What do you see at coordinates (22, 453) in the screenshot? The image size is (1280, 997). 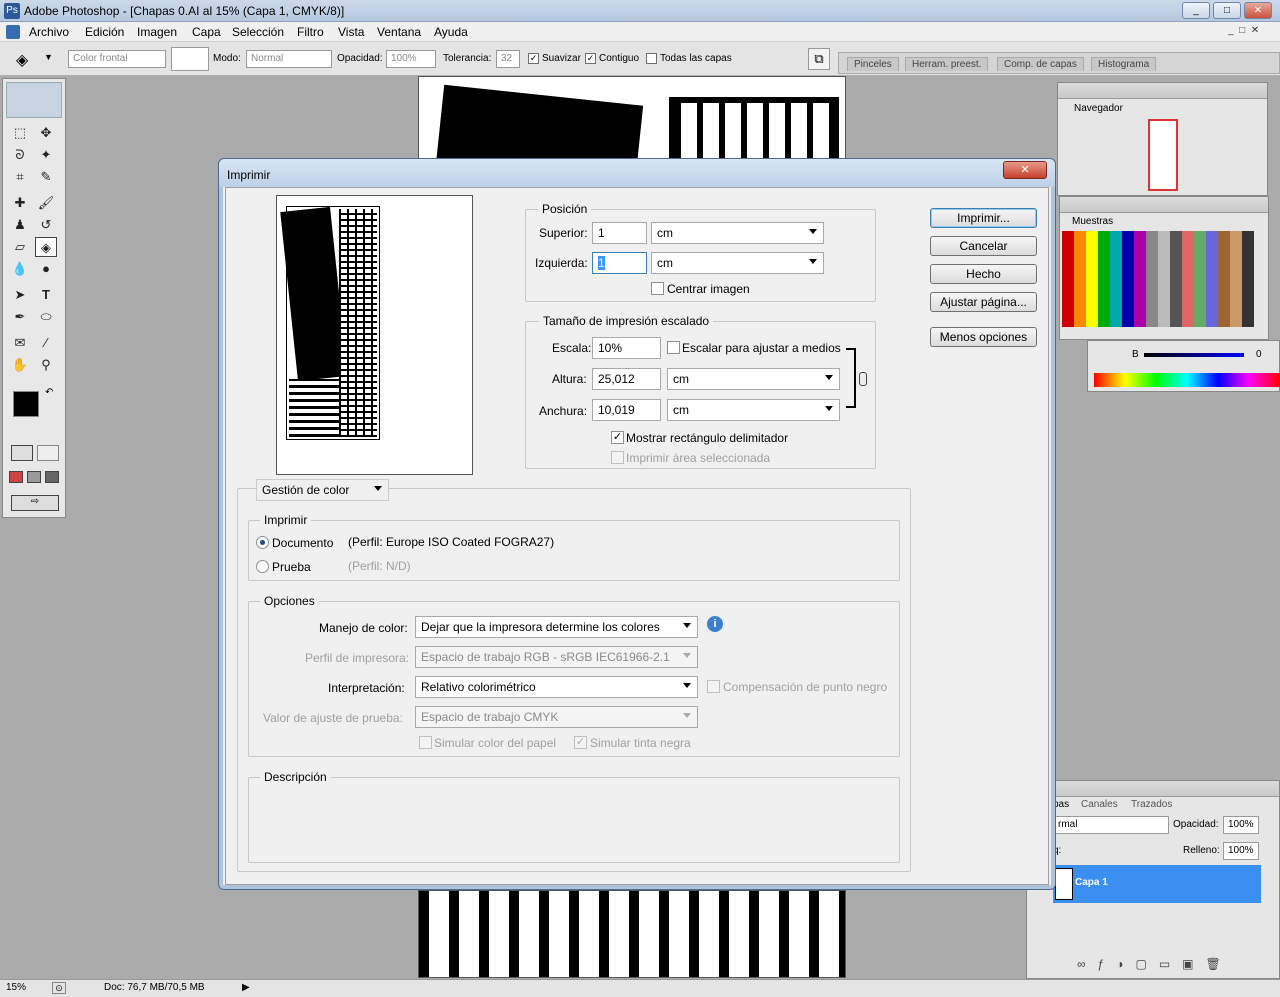 I see `standard-mode-icon` at bounding box center [22, 453].